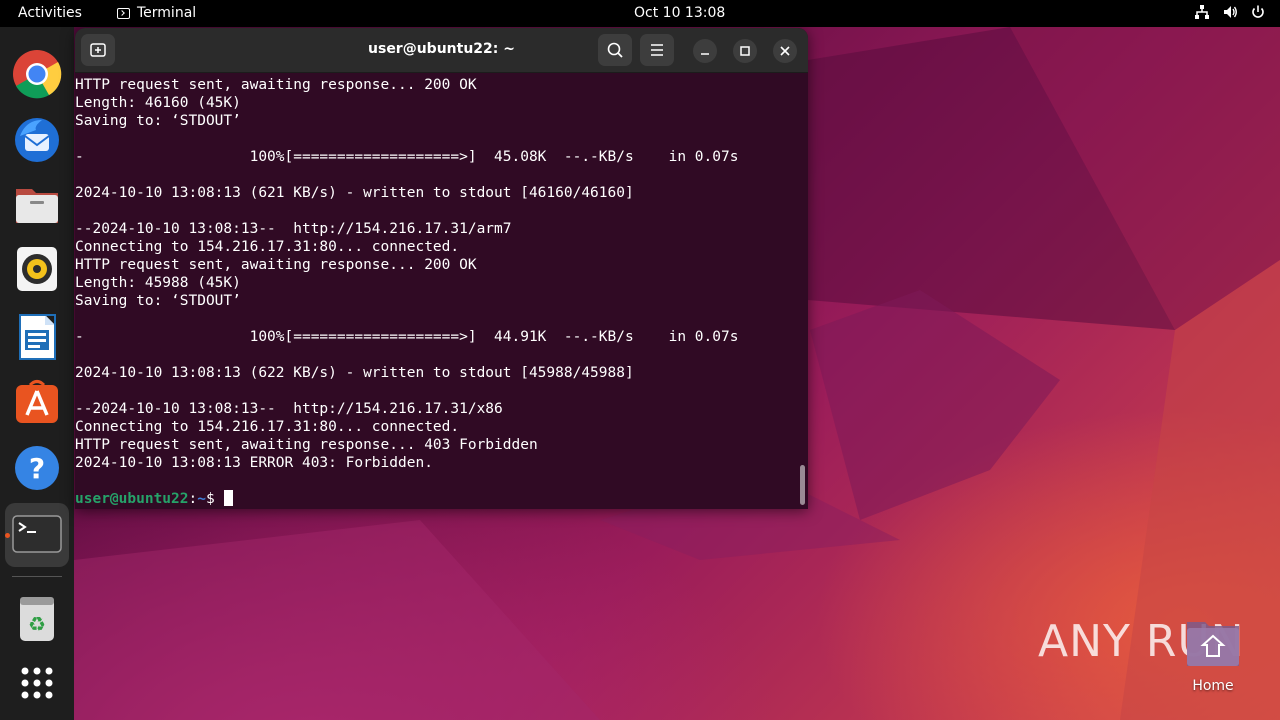  What do you see at coordinates (1202, 12) in the screenshot?
I see `network-icon` at bounding box center [1202, 12].